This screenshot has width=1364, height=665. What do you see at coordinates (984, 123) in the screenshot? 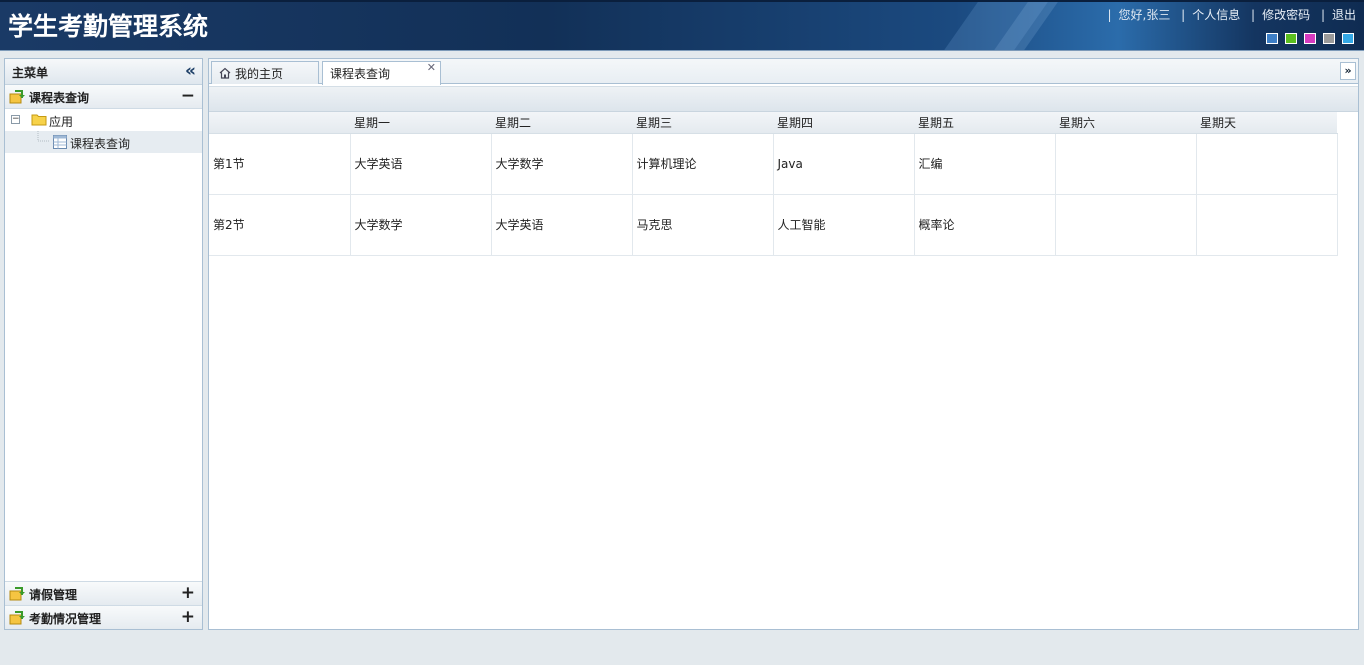
I see `column-header: 星期五` at bounding box center [984, 123].